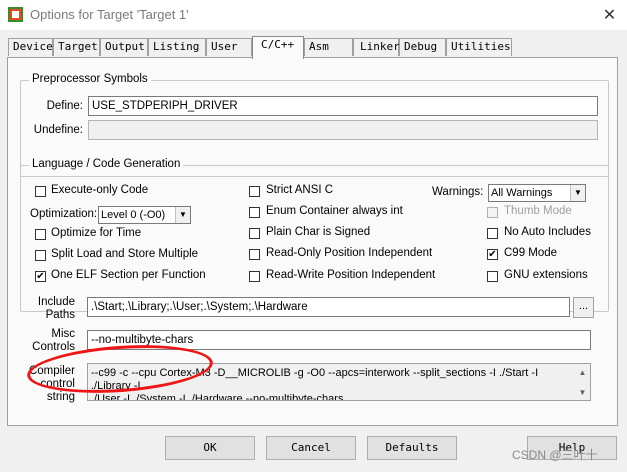  What do you see at coordinates (278, 47) in the screenshot?
I see `tab-c-cpp: C/C++` at bounding box center [278, 47].